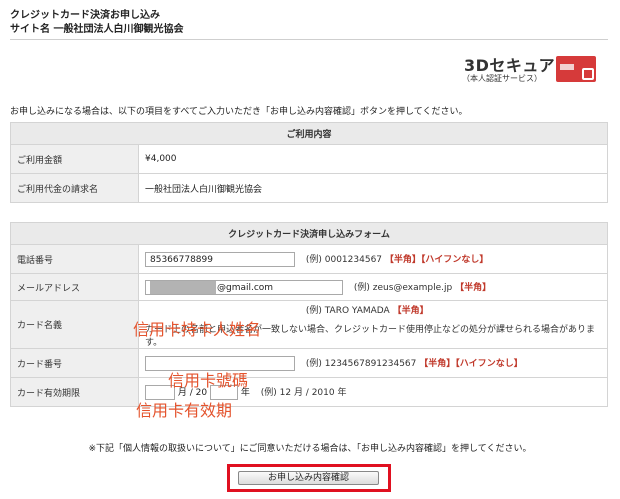 The height and width of the screenshot is (499, 620). I want to click on expiry-label: カード有効期限, so click(74, 392).